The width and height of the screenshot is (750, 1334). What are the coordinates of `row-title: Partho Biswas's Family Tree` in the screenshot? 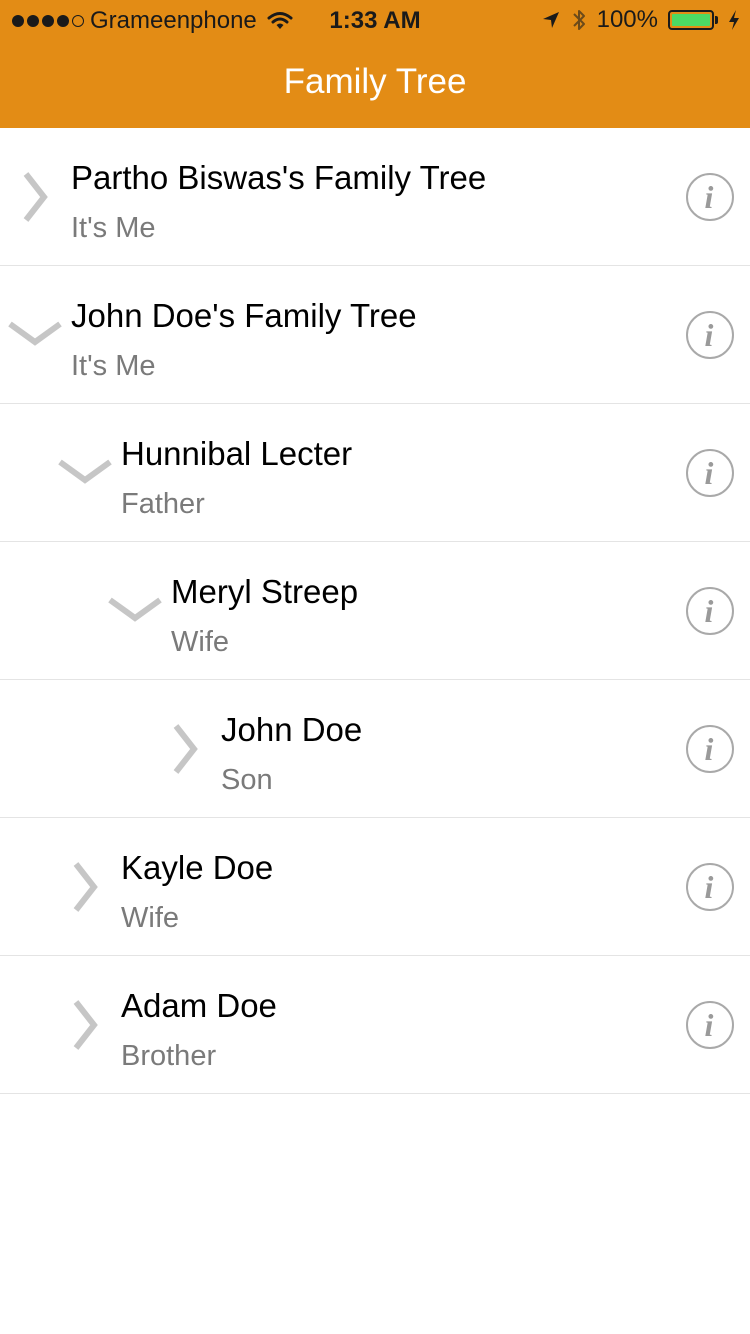 It's located at (279, 177).